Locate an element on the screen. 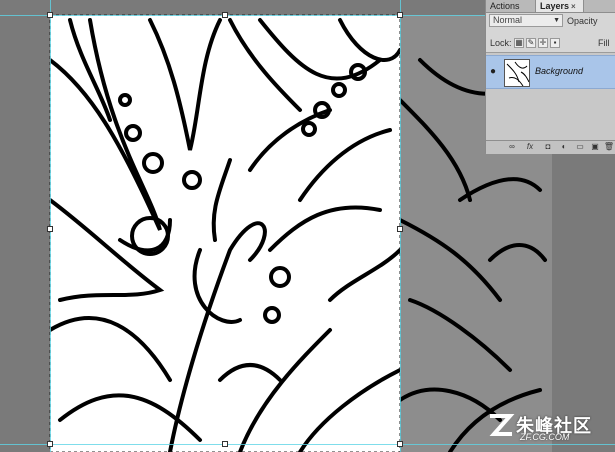 The width and height of the screenshot is (615, 452). trash-icon: 🗑 is located at coordinates (609, 147).